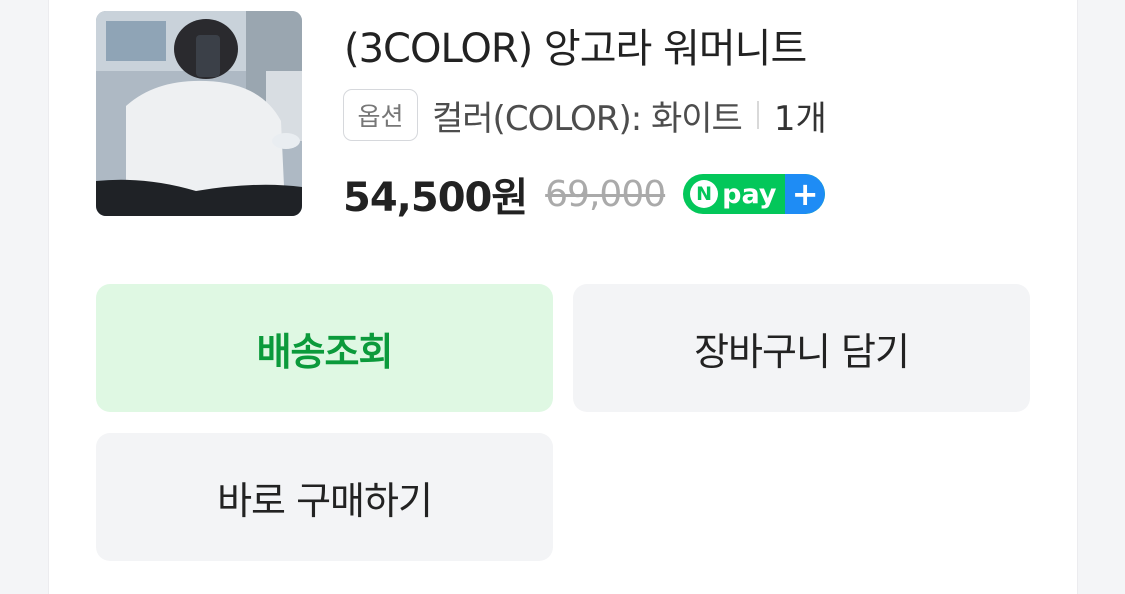 This screenshot has height=594, width=1125. I want to click on npay-plus-badge: N pay +, so click(754, 194).